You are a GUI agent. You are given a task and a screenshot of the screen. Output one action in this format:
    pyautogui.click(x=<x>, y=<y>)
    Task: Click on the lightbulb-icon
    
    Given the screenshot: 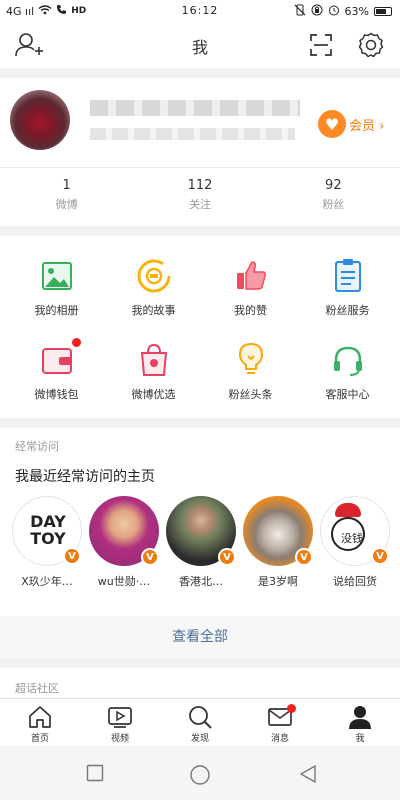 What is the action you would take?
    pyautogui.click(x=251, y=360)
    